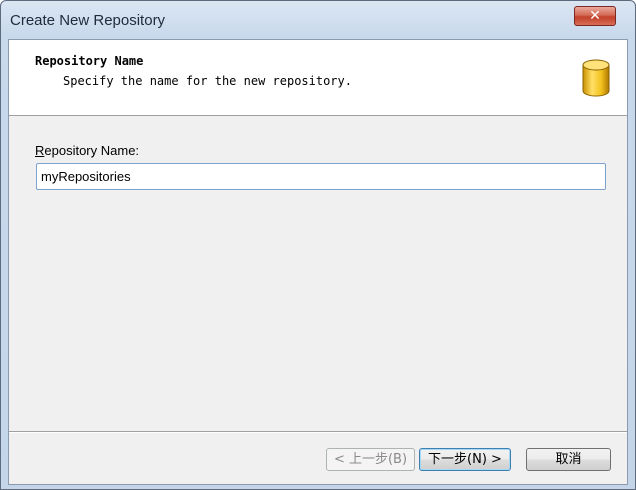 This screenshot has width=636, height=490. I want to click on close-button: ✕, so click(595, 16).